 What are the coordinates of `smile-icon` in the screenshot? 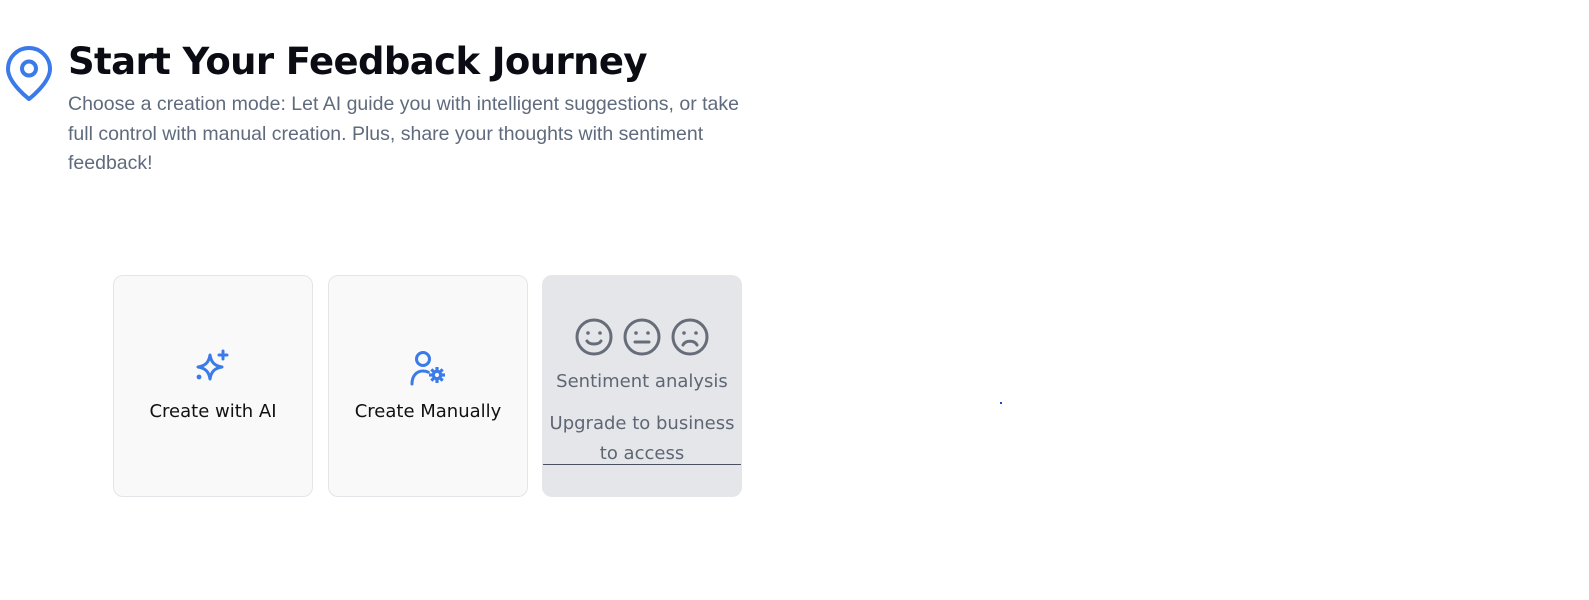 It's located at (594, 337).